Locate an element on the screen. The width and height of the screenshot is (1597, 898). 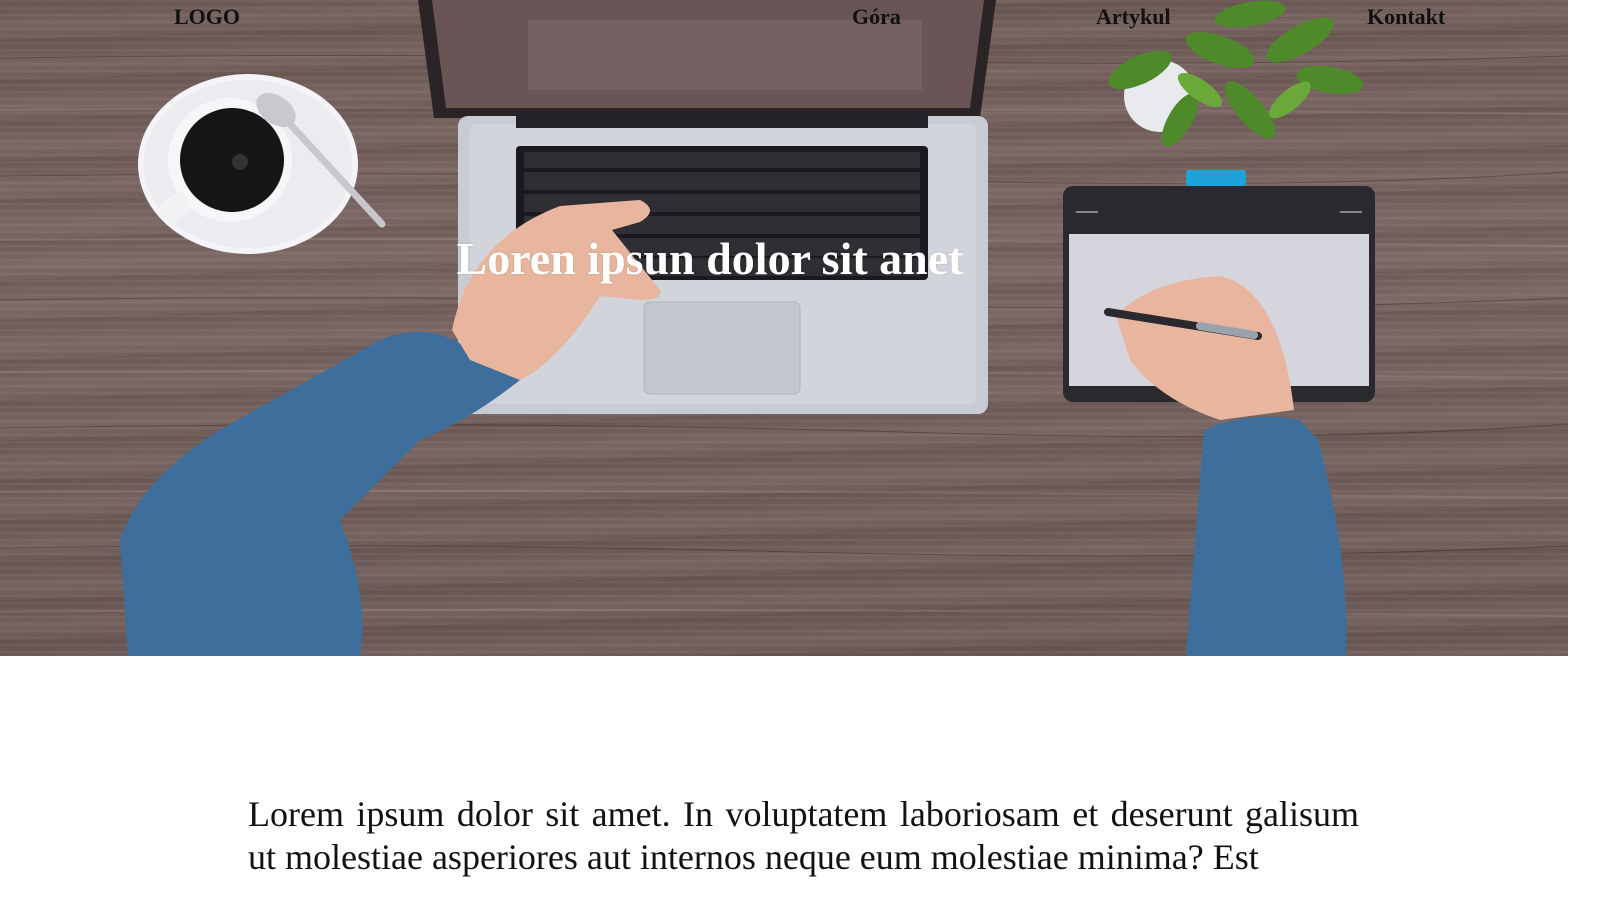
nav-link-gora: Góra is located at coordinates (876, 17).